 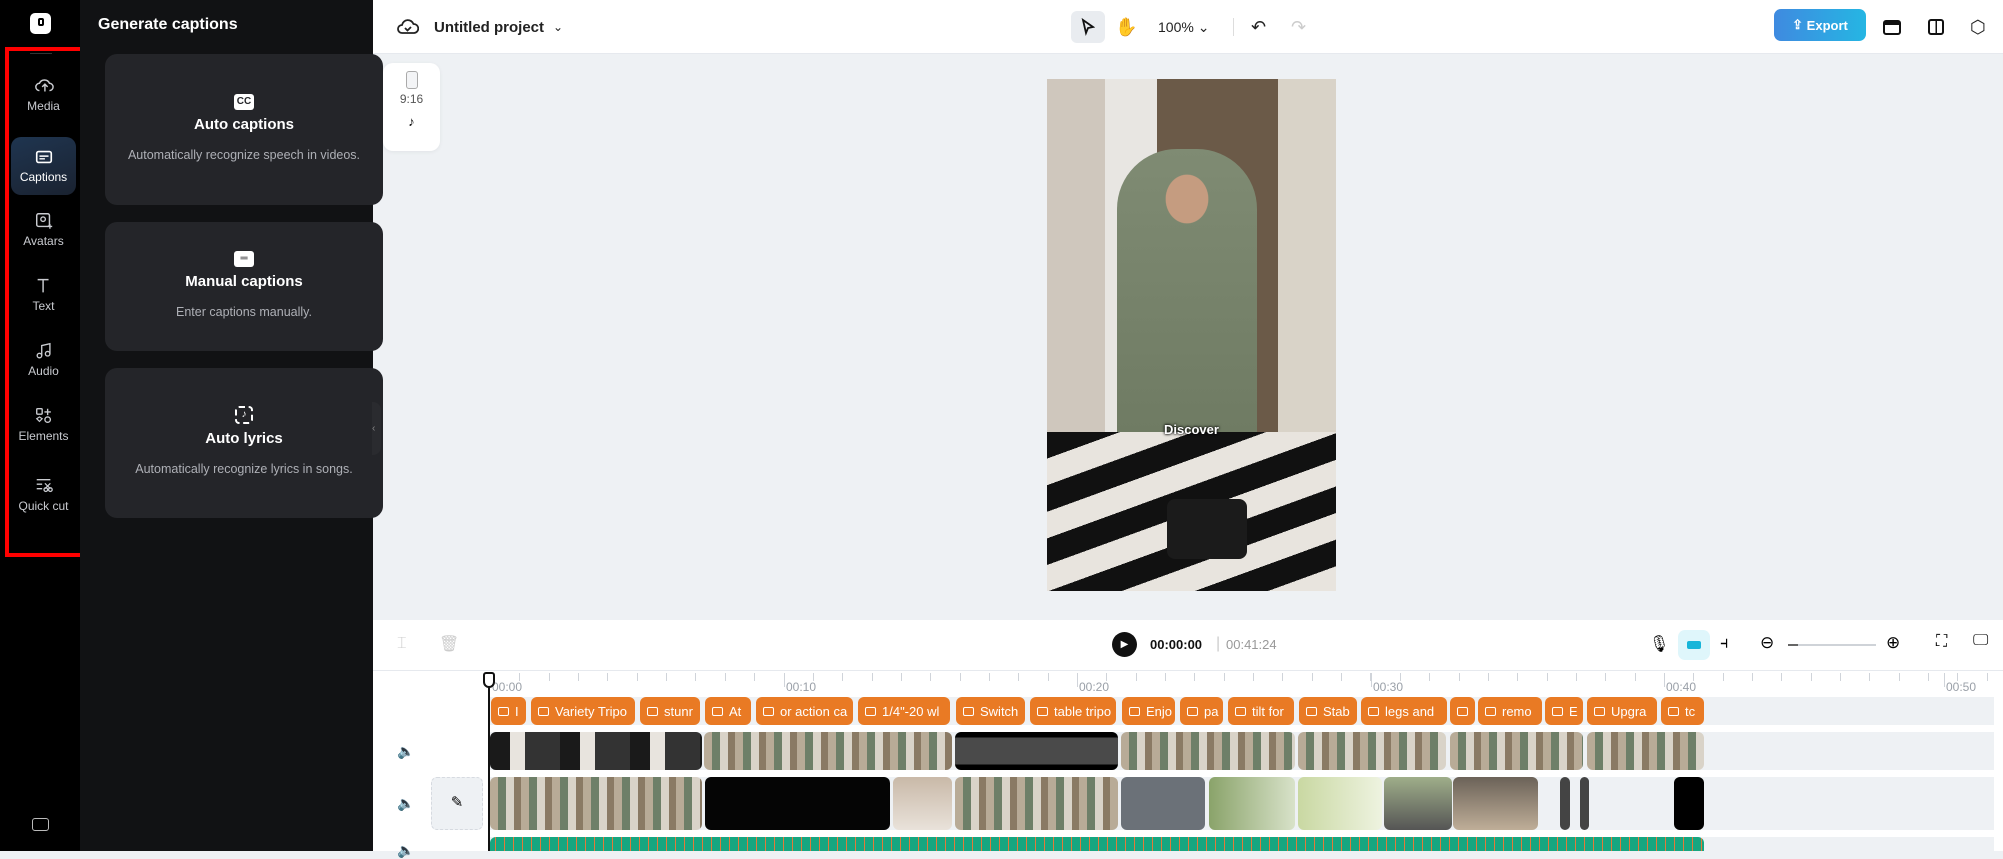 What do you see at coordinates (411, 107) in the screenshot?
I see `aspect-ratio-panel: 9:16 ♪` at bounding box center [411, 107].